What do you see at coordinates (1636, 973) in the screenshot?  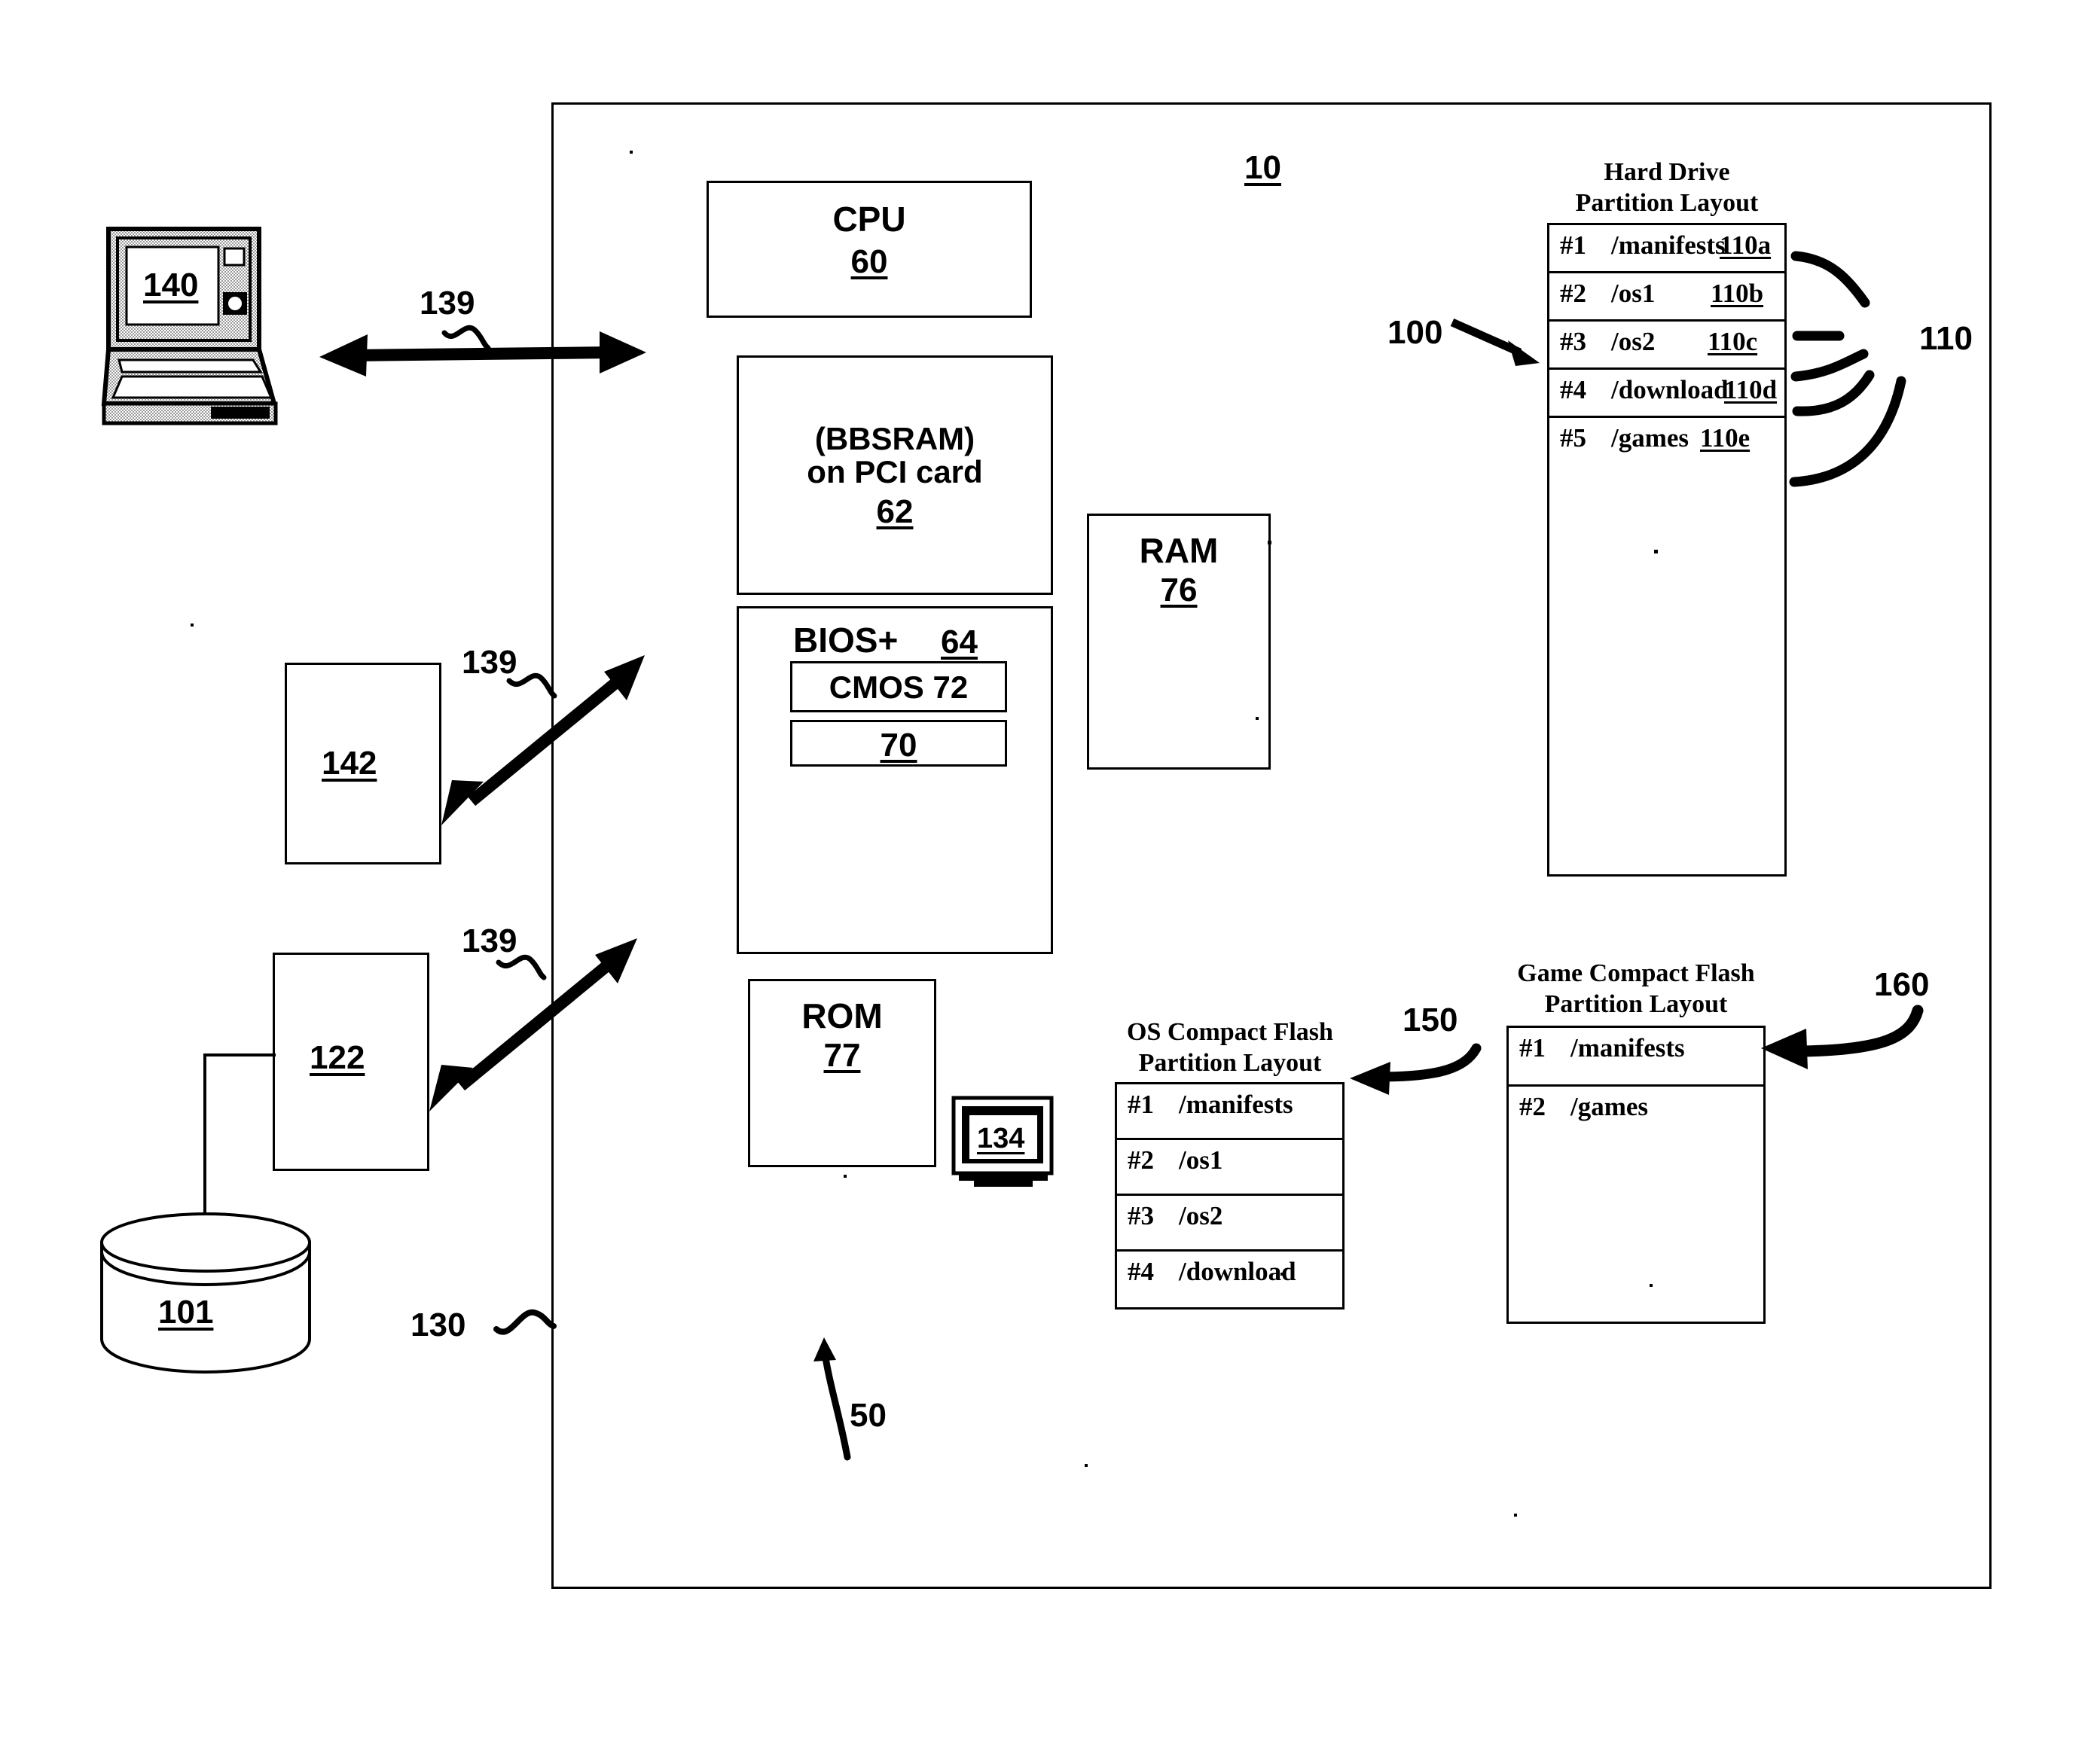 I see `game-cf-title-line1: Game Compact Flash` at bounding box center [1636, 973].